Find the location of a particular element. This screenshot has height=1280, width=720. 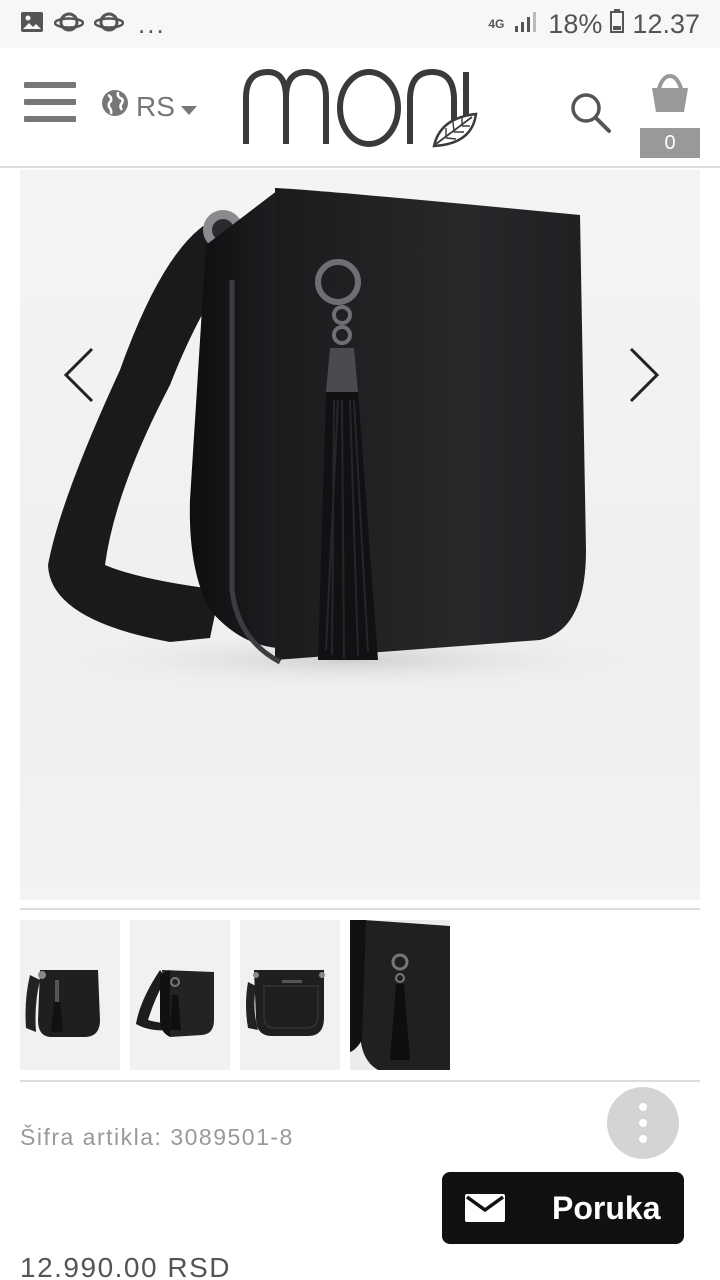

mail-icon is located at coordinates (485, 1208).